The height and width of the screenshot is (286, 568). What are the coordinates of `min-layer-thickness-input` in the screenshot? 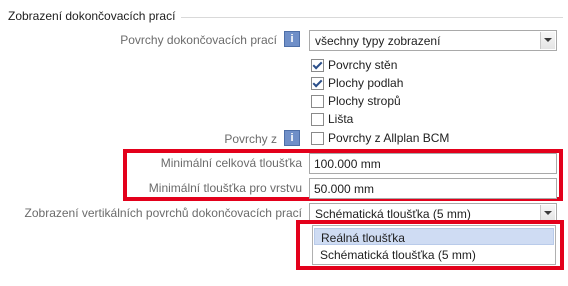 It's located at (433, 188).